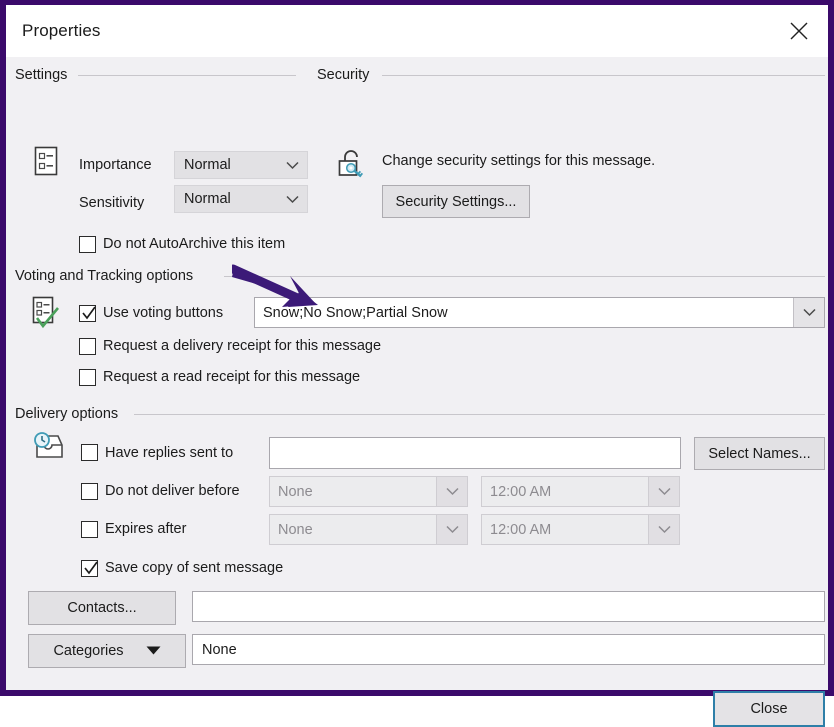  I want to click on sensitivity-value: Normal, so click(207, 199).